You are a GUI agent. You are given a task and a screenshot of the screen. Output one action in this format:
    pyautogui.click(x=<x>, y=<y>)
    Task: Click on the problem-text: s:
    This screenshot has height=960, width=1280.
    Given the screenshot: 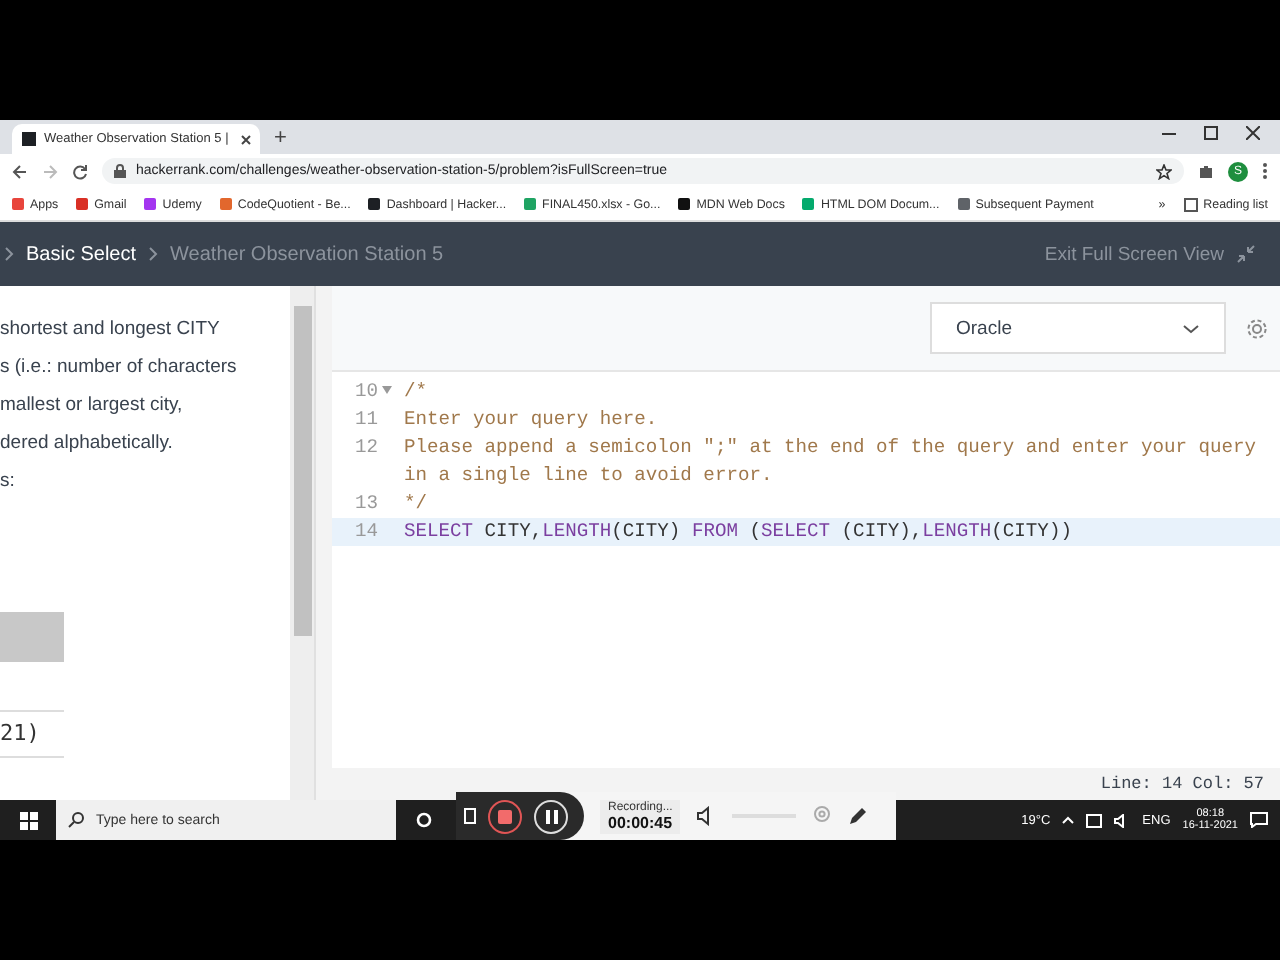 What is the action you would take?
    pyautogui.click(x=8, y=483)
    